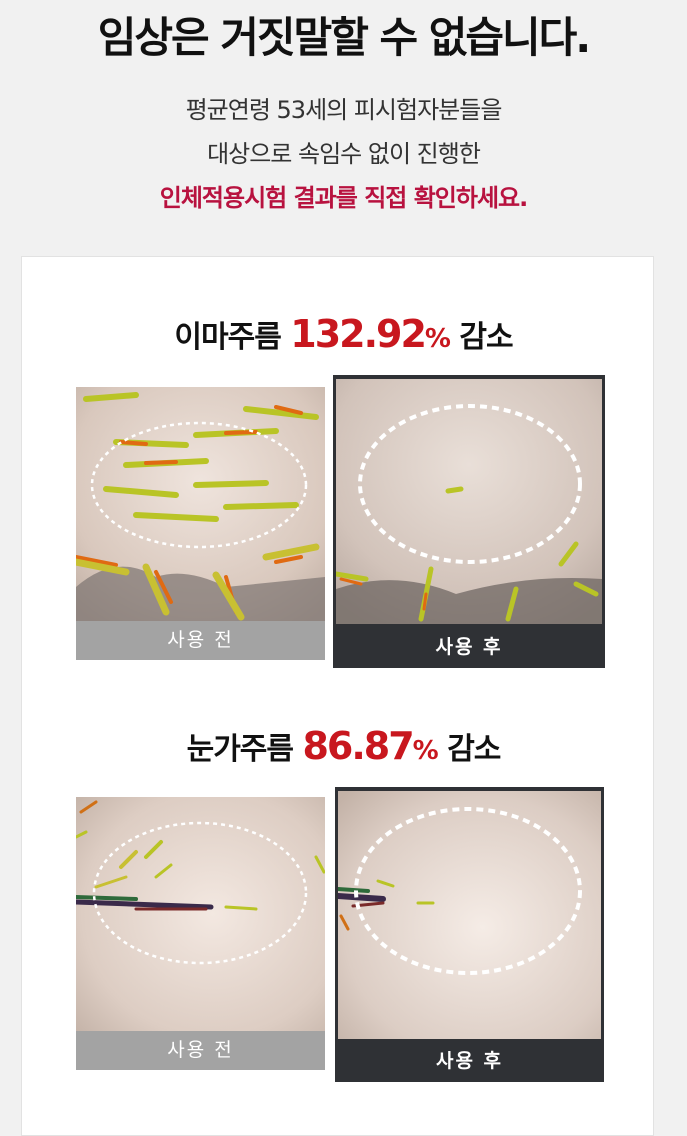  I want to click on forehead-after-photo: 사용 후, so click(469, 521).